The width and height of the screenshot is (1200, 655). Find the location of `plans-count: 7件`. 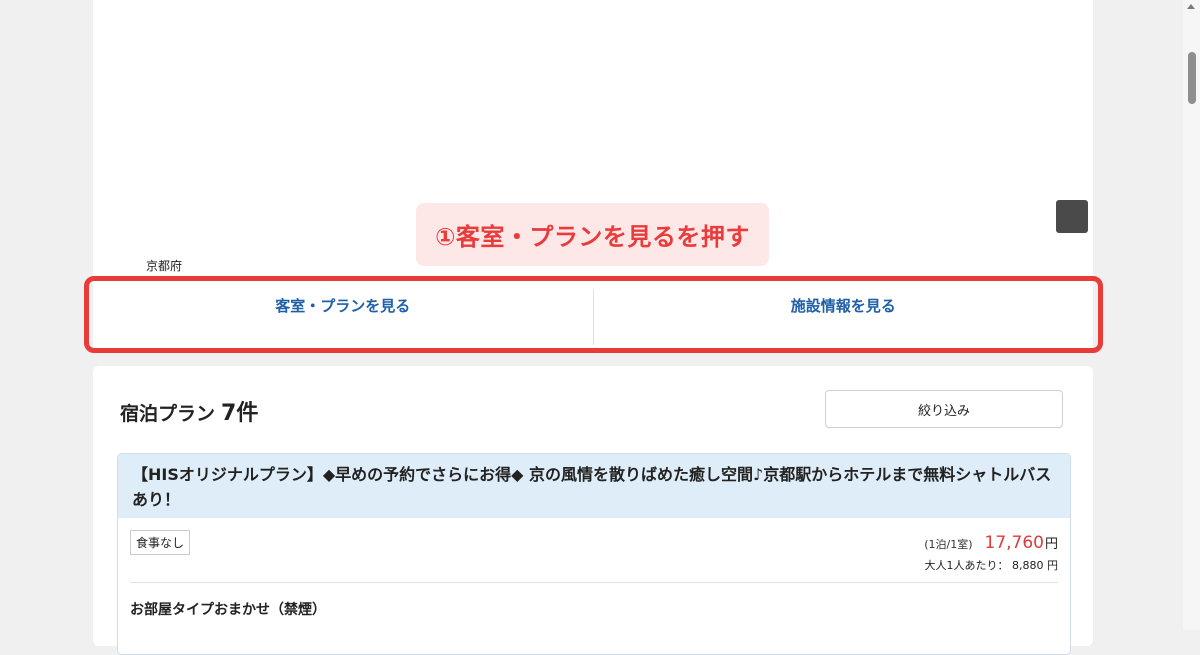

plans-count: 7件 is located at coordinates (240, 413).